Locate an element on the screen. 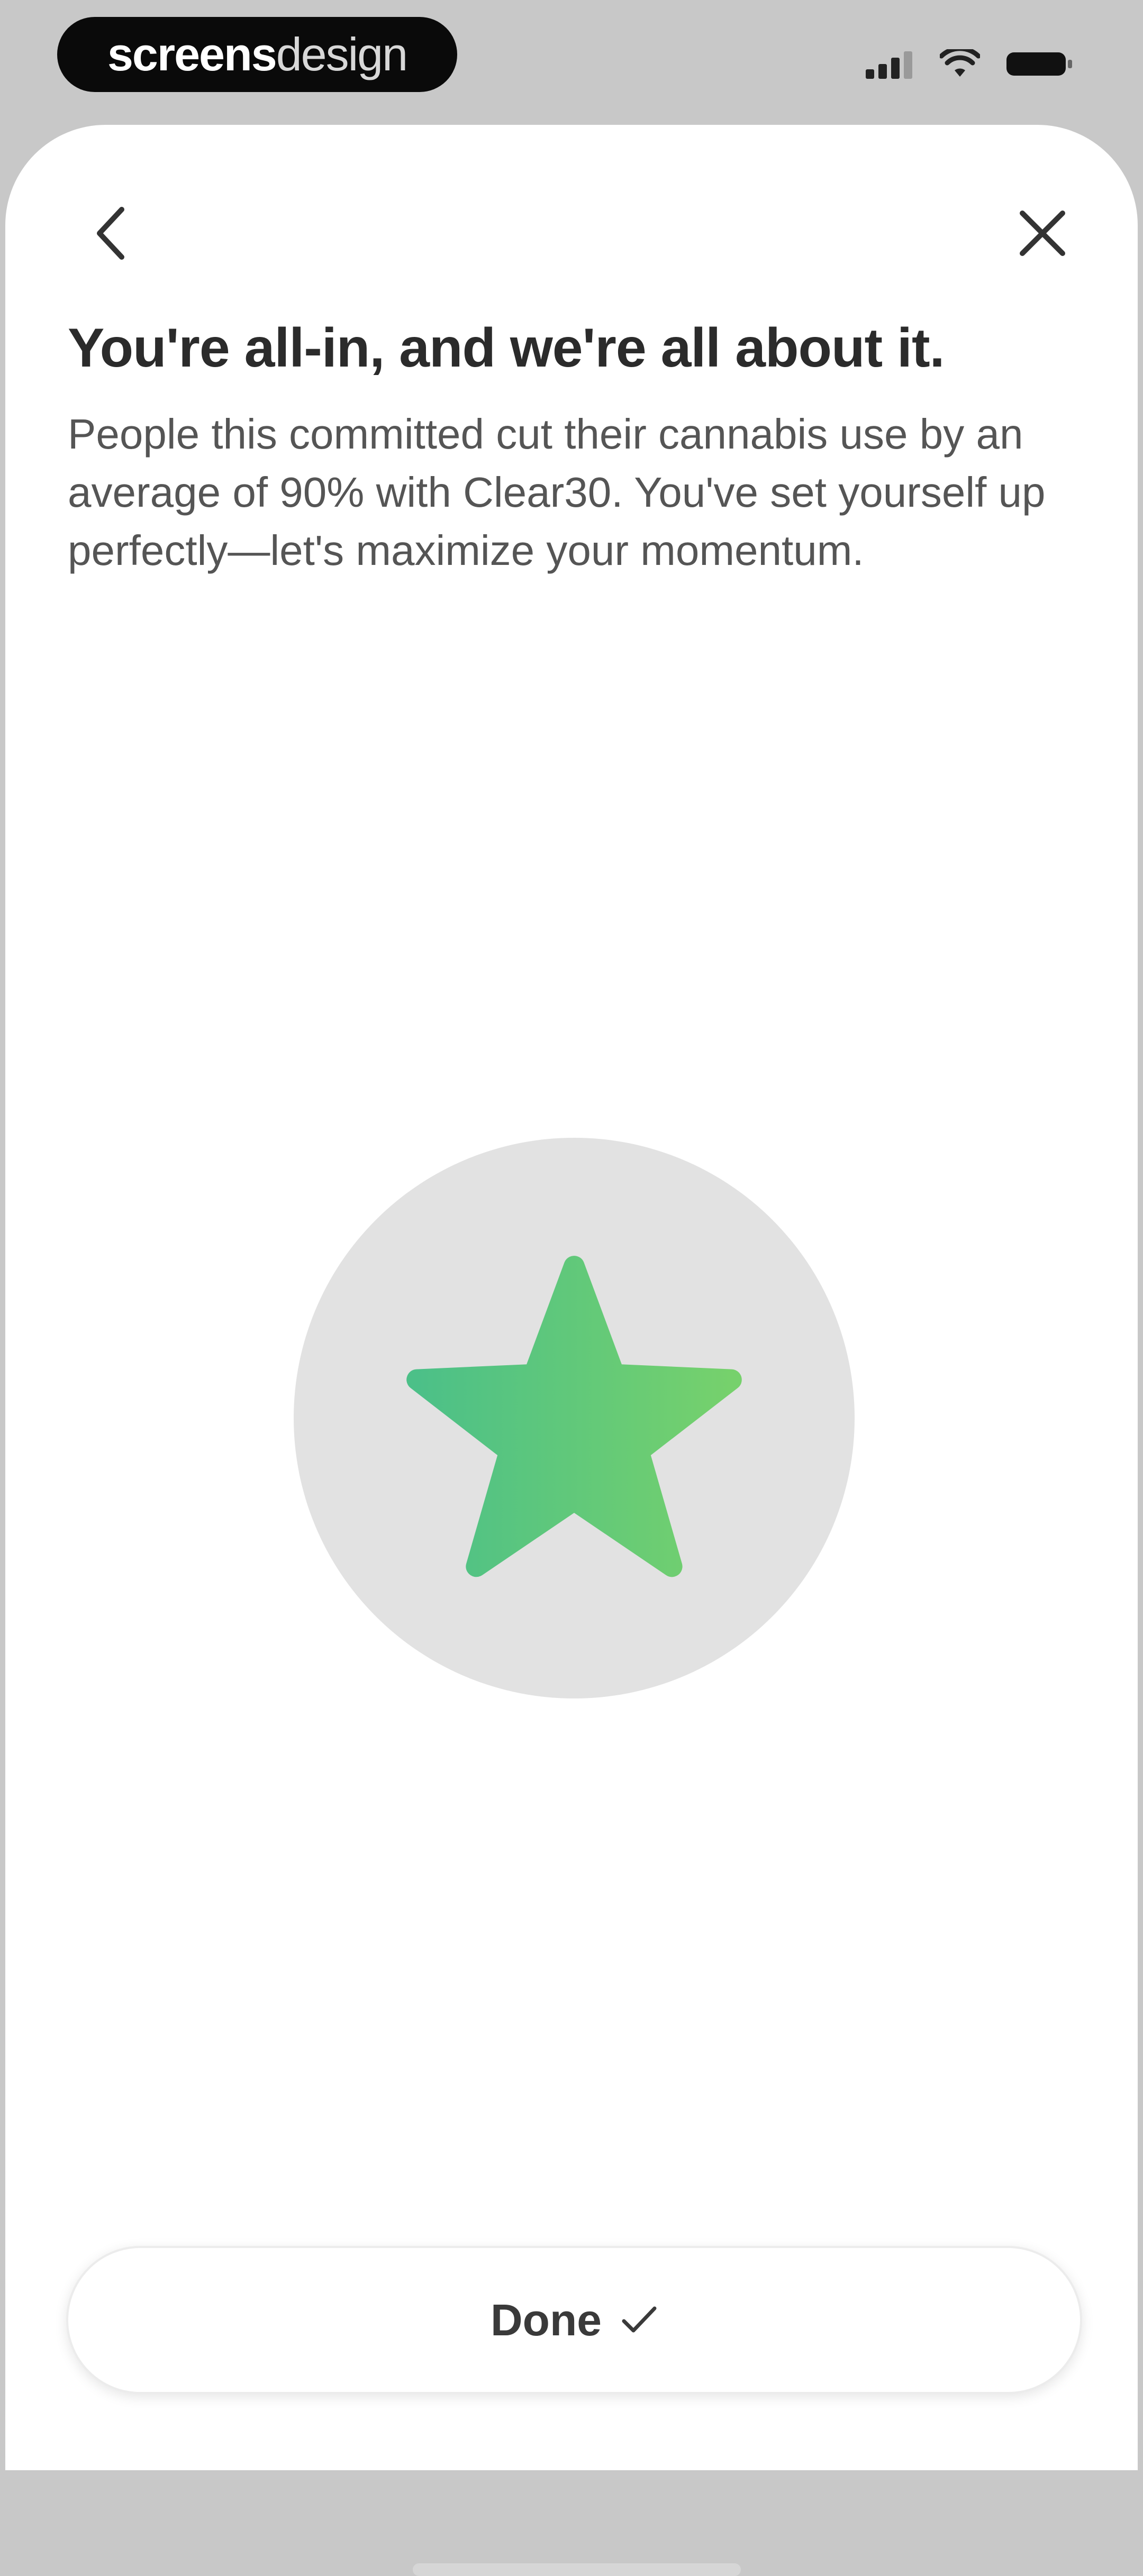  status-icons is located at coordinates (970, 64).